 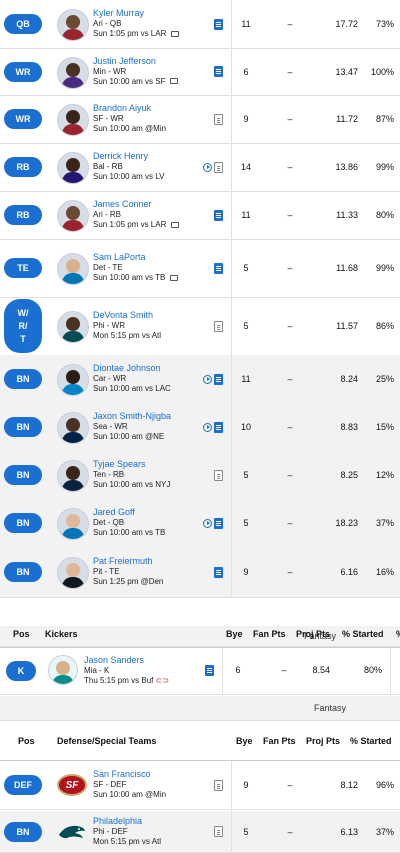 I want to click on niners-logo-icon: SF, so click(x=72, y=785).